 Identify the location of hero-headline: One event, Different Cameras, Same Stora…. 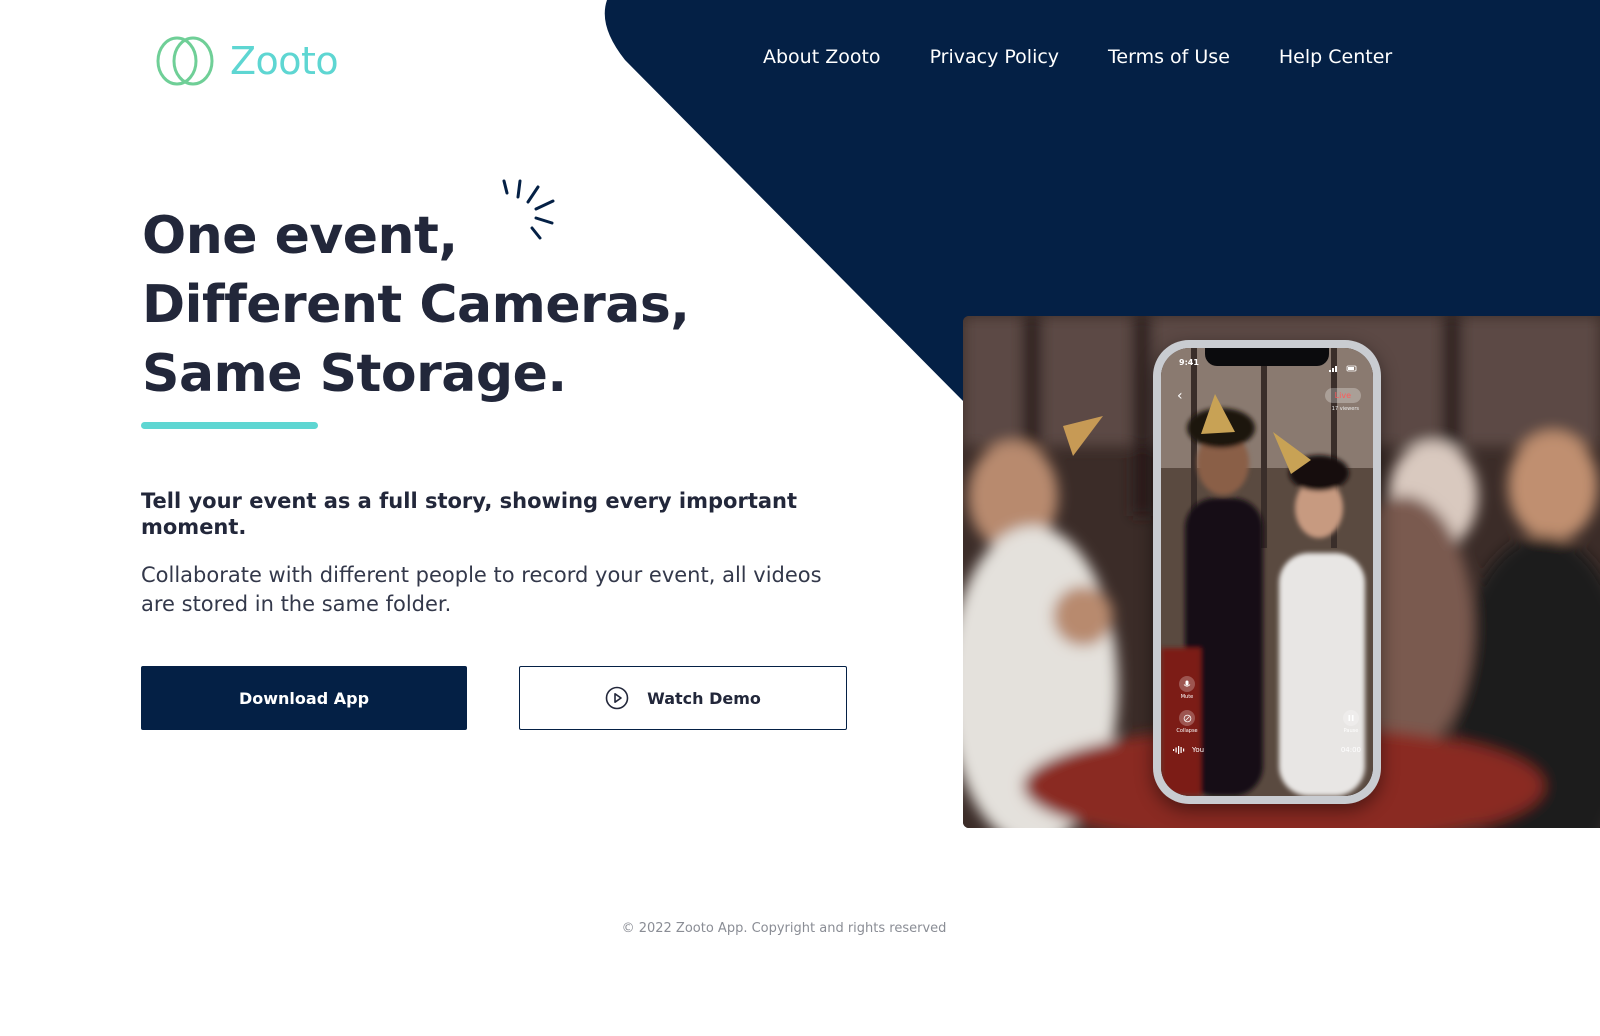
(416, 305).